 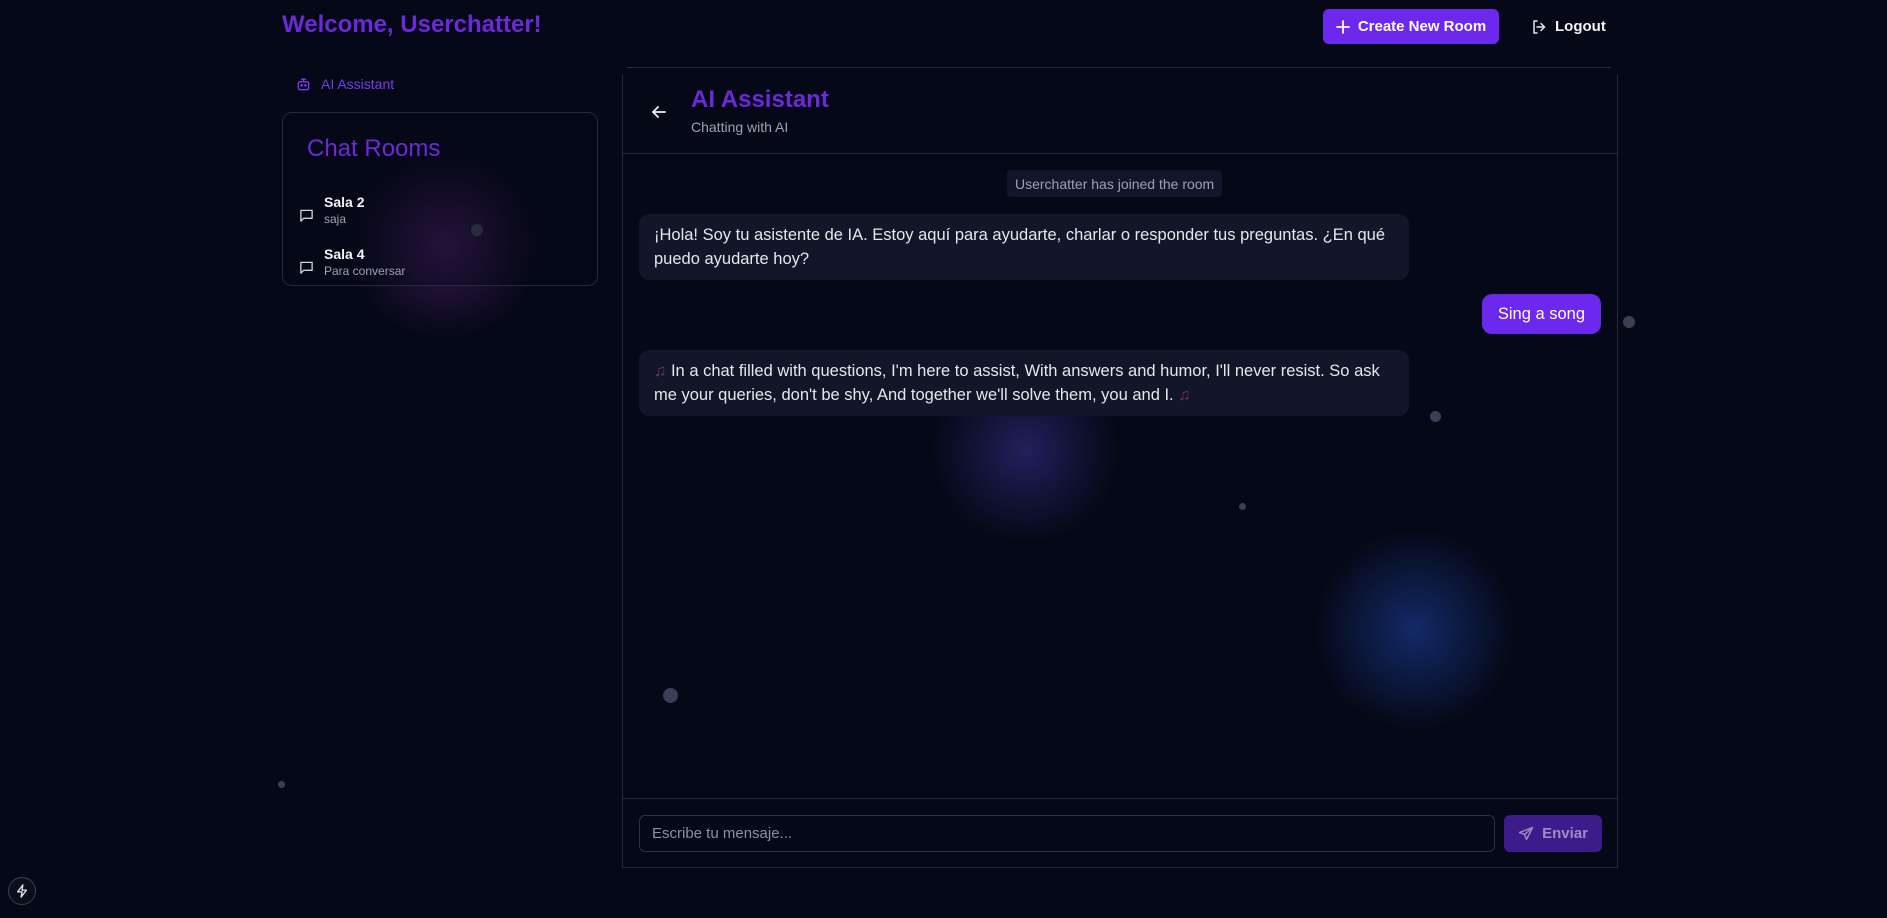 I want to click on arrow-left-icon, so click(x=659, y=112).